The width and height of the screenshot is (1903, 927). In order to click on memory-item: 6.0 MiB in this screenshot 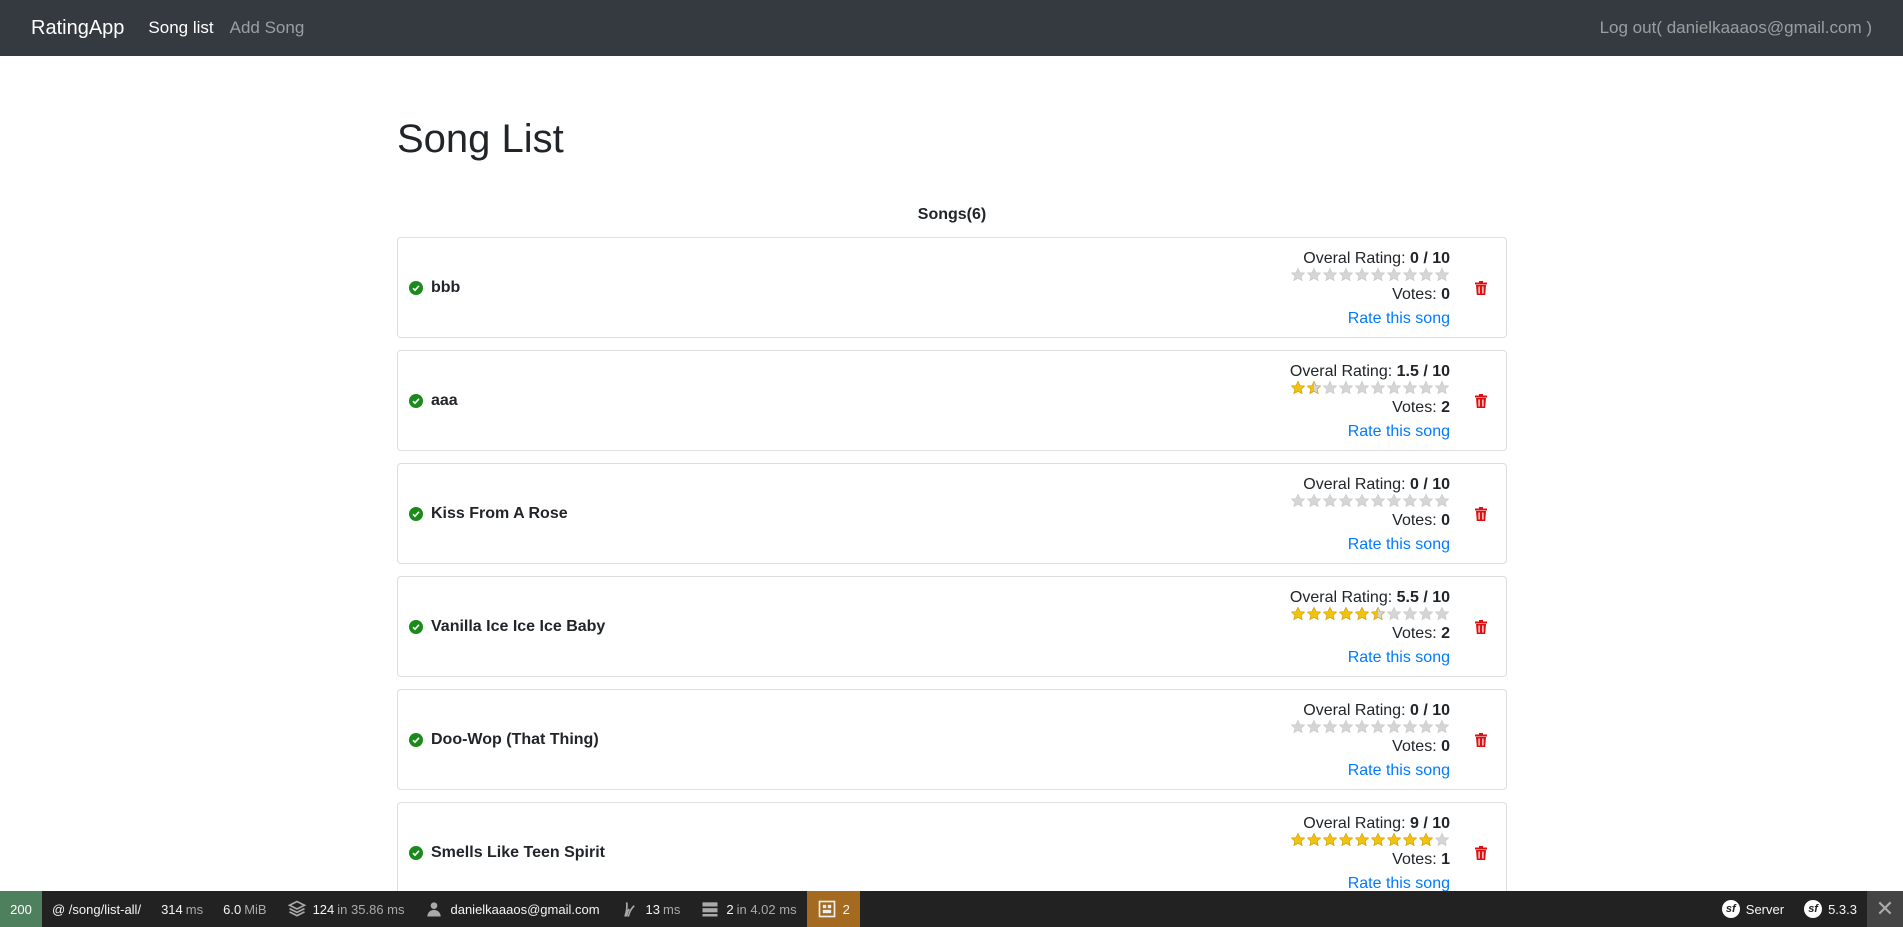, I will do `click(244, 909)`.